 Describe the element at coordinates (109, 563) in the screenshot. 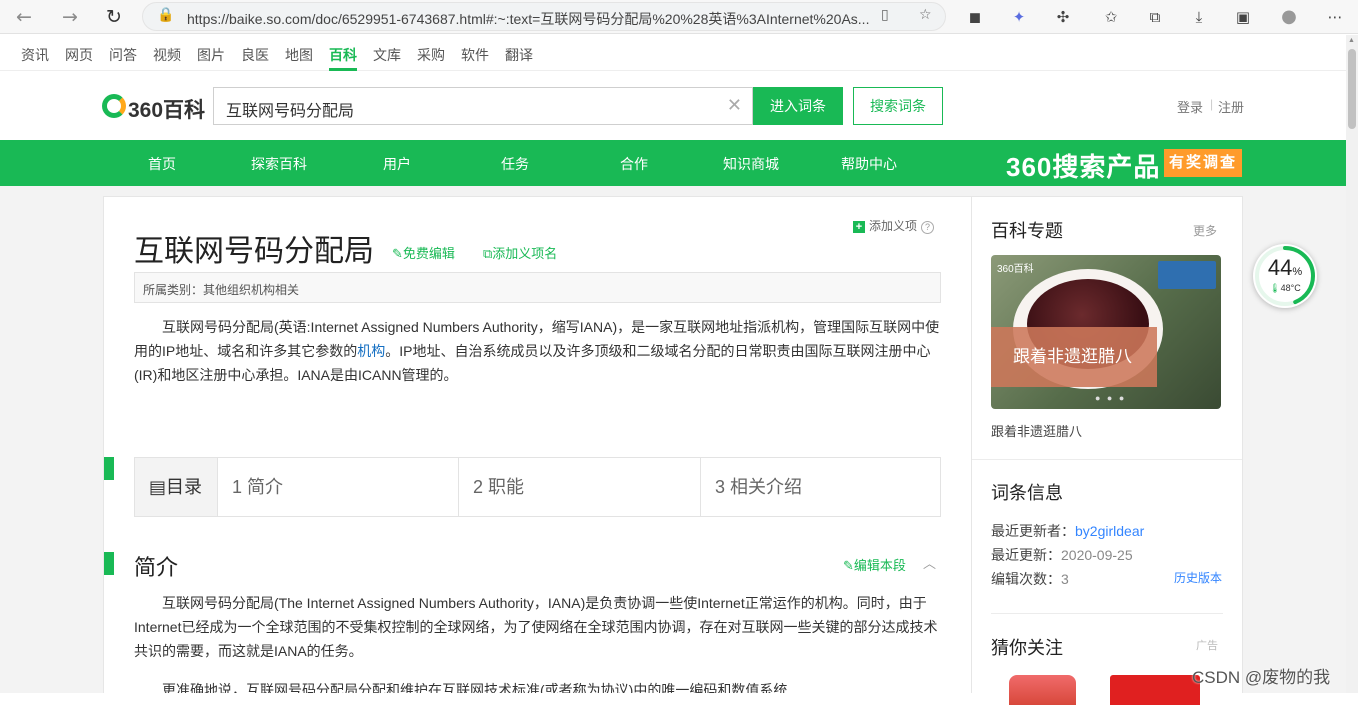

I see `section-marker` at that location.